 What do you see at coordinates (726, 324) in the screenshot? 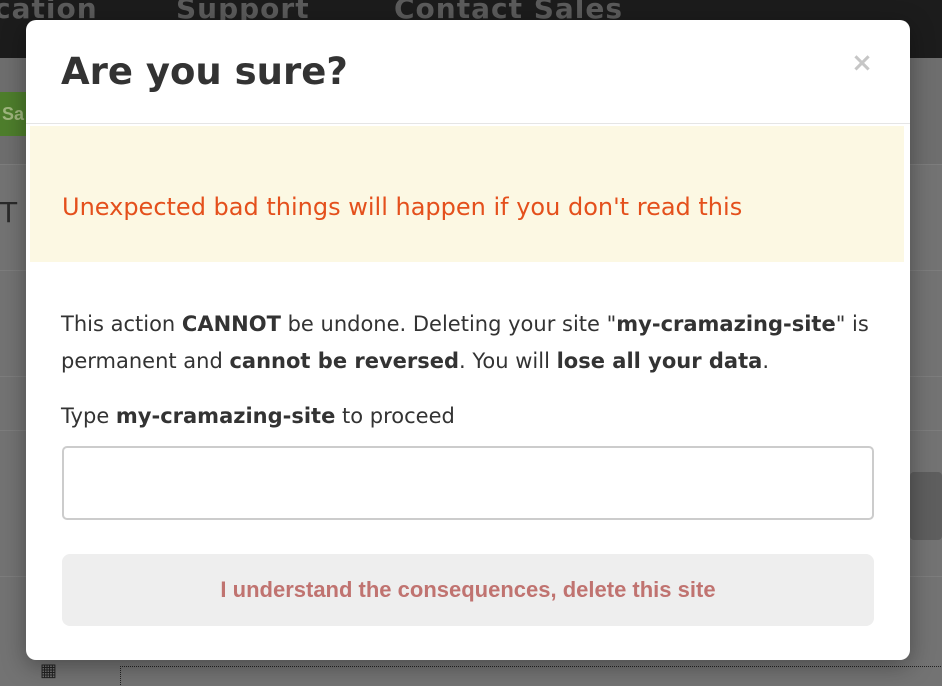
I see `site-name: my-cramazing-site` at bounding box center [726, 324].